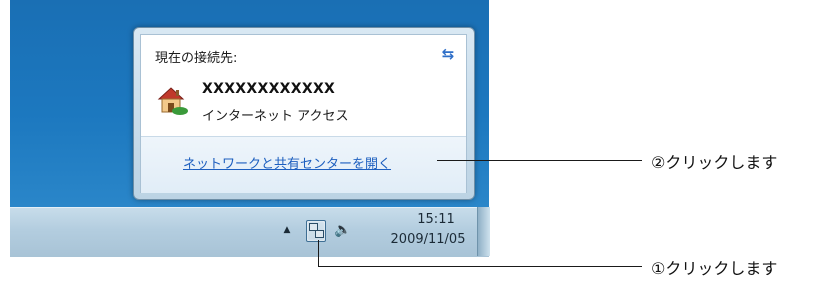 The height and width of the screenshot is (281, 829). What do you see at coordinates (436, 219) in the screenshot?
I see `clock-time: 15:11` at bounding box center [436, 219].